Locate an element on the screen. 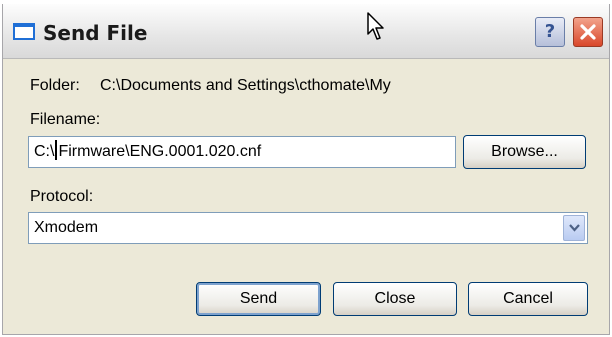 This screenshot has height=337, width=612. help-icon: ? is located at coordinates (550, 31).